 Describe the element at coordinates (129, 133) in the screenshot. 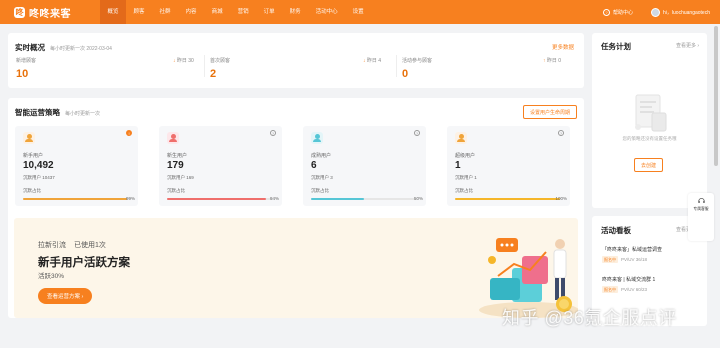

I see `info-icon: !` at that location.